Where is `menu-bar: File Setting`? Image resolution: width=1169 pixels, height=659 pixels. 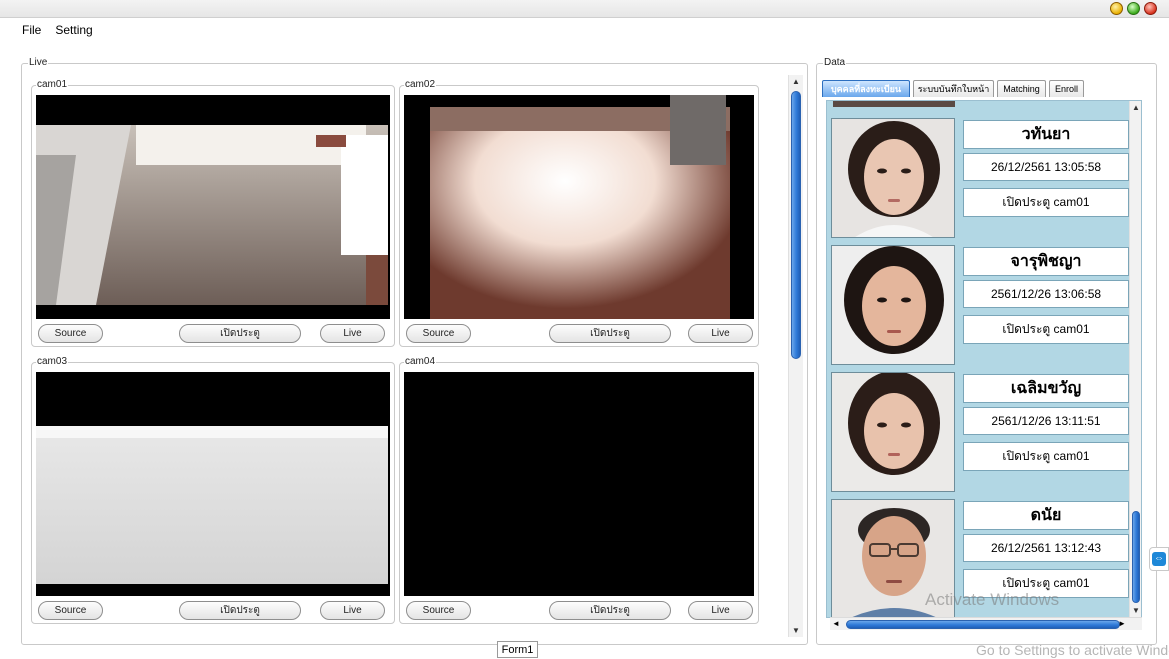
menu-bar: File Setting is located at coordinates (584, 30).